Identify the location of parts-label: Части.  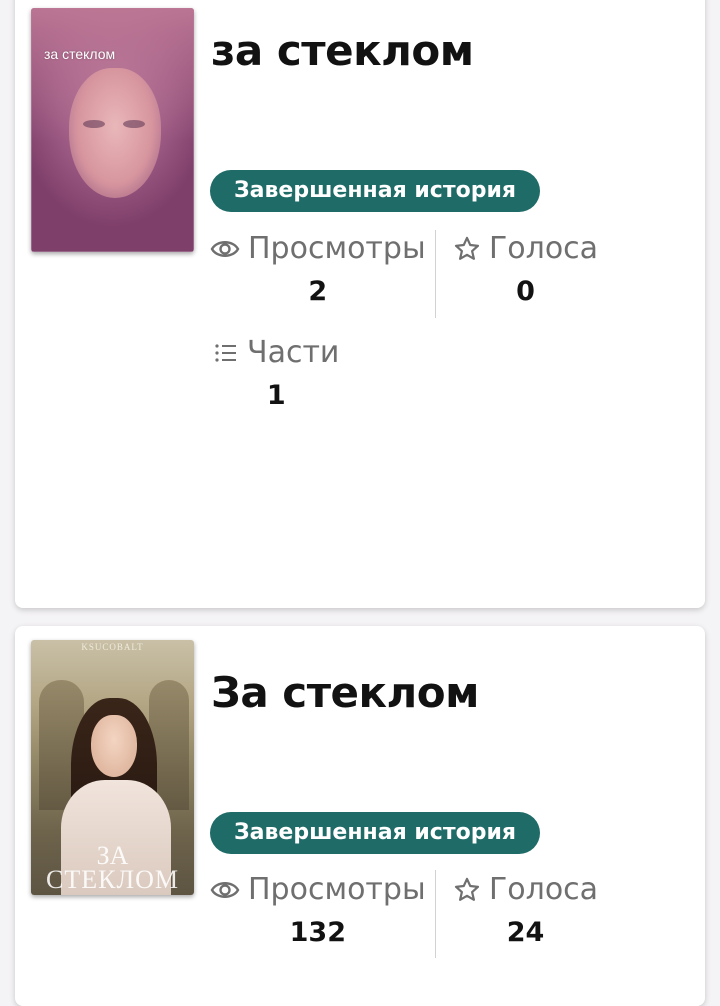
(293, 352).